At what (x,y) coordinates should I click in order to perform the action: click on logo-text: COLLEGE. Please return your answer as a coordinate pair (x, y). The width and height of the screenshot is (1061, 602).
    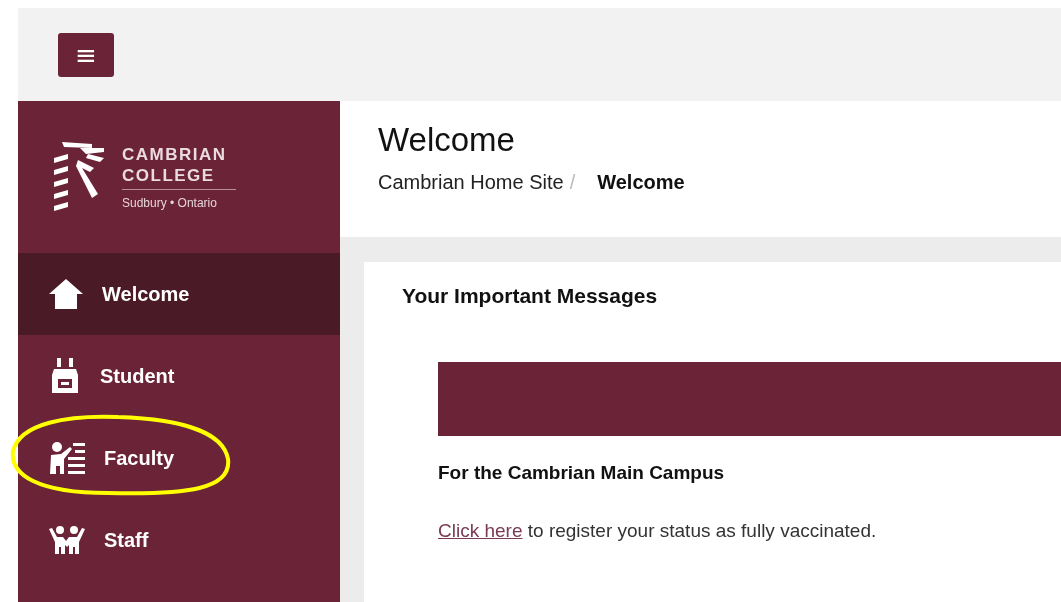
    Looking at the image, I should click on (169, 175).